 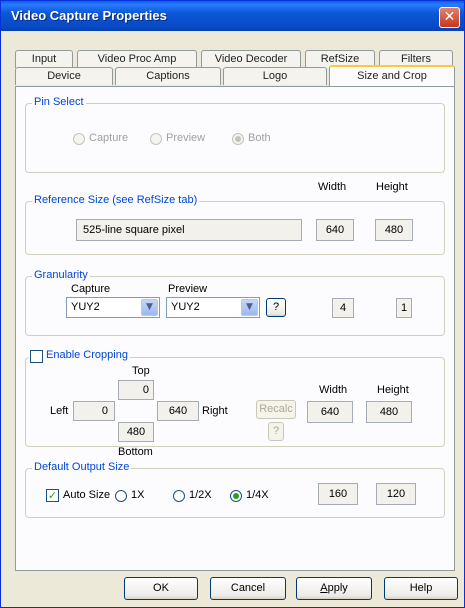 What do you see at coordinates (79, 139) in the screenshot?
I see `pin-capture-radio` at bounding box center [79, 139].